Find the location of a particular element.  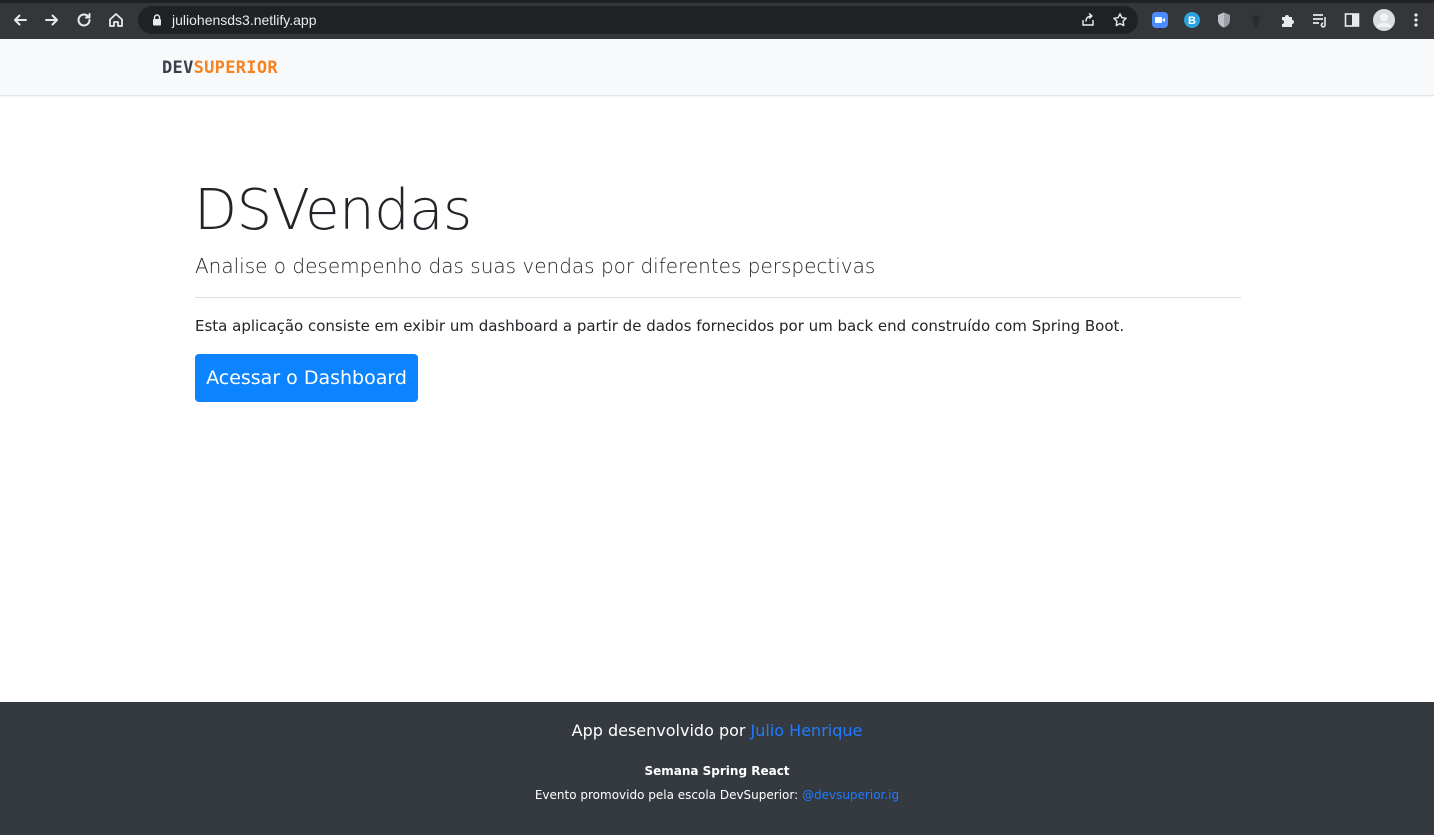

lock-icon is located at coordinates (157, 20).